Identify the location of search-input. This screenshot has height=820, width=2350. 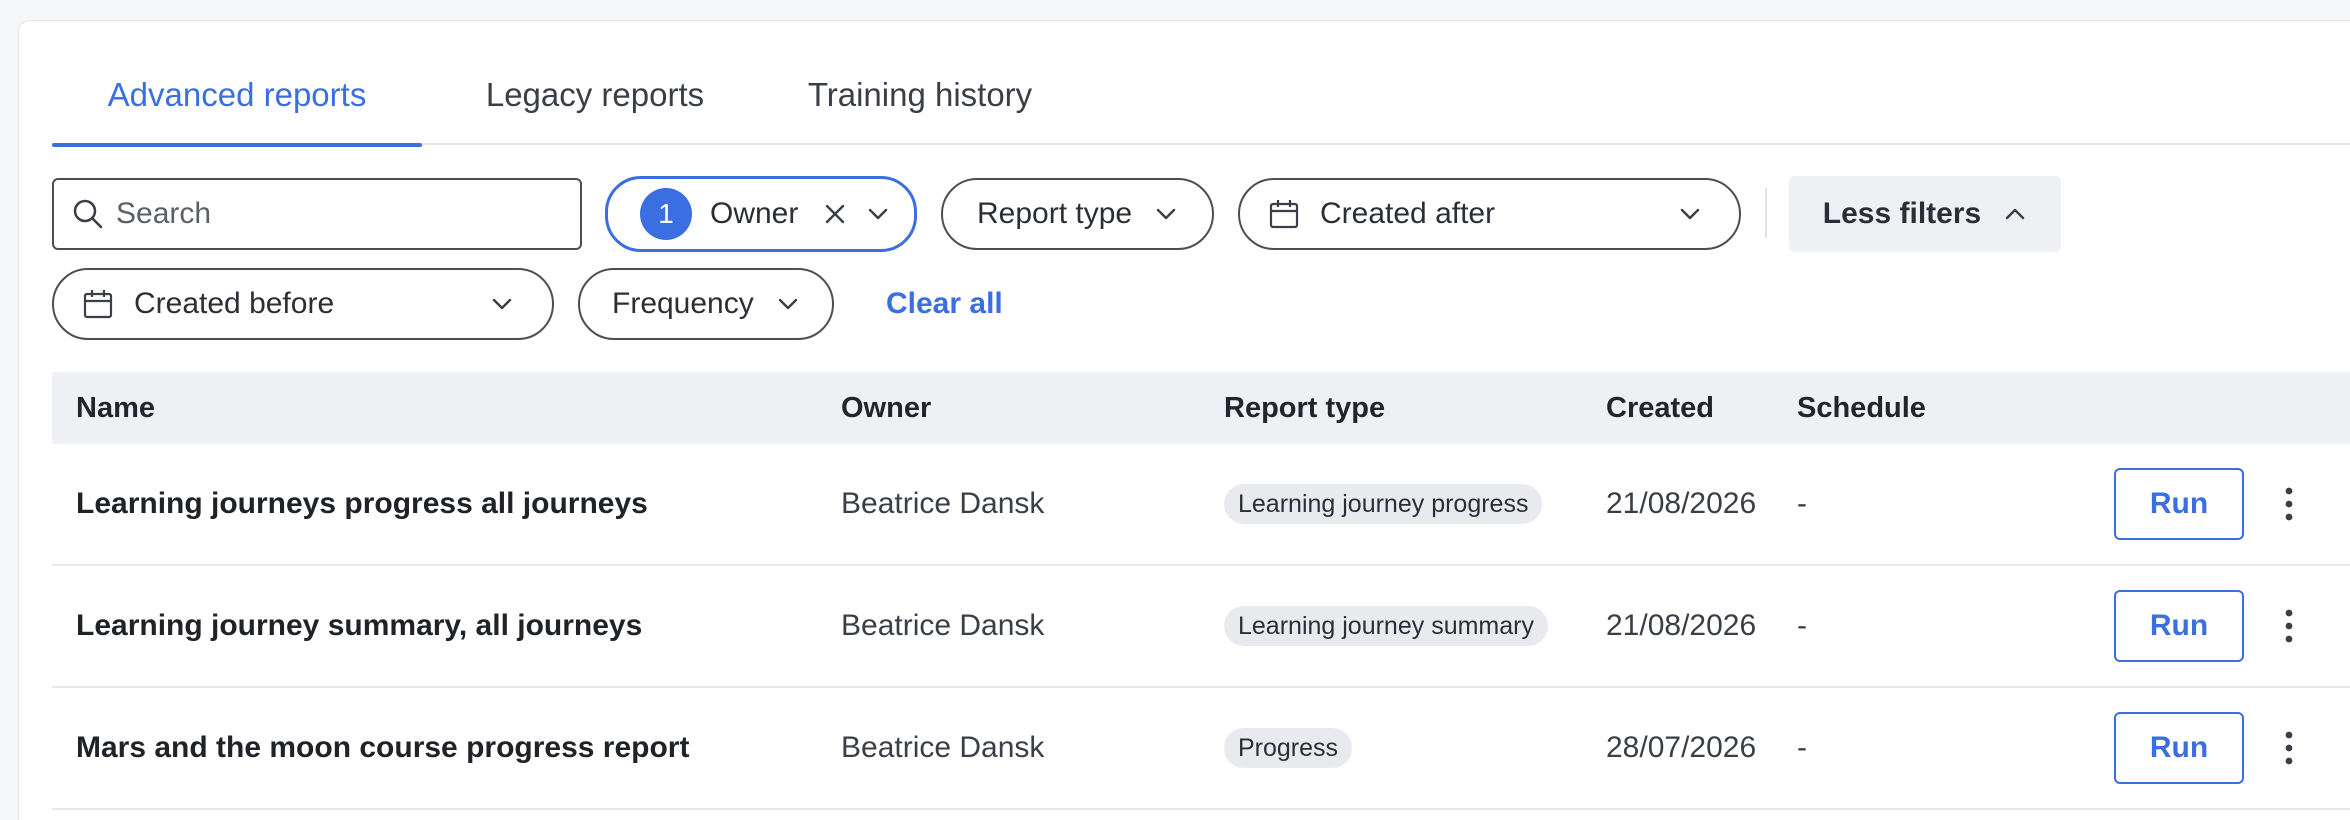
(336, 214).